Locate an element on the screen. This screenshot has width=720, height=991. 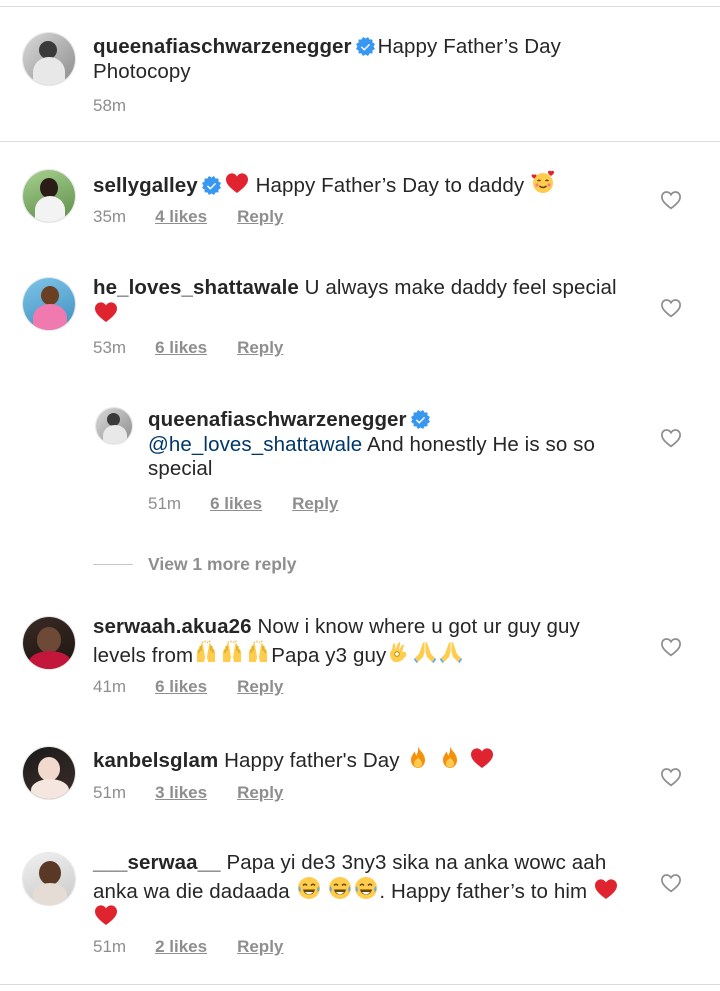
username: he_loves_shattawale is located at coordinates (196, 287).